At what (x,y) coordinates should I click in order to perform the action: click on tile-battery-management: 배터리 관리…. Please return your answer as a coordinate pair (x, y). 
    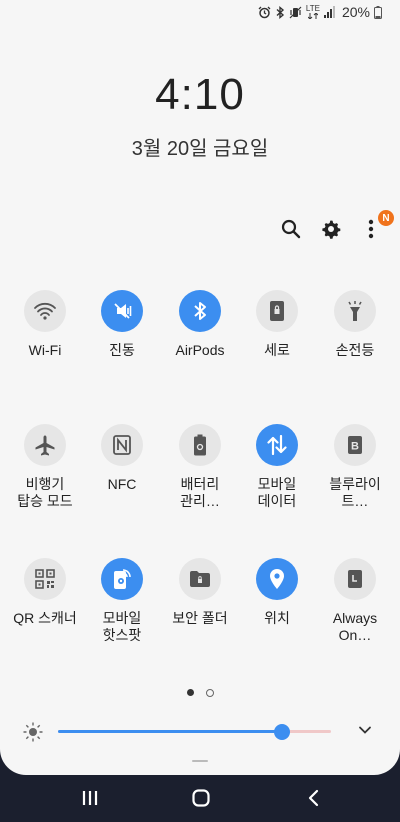
    Looking at the image, I should click on (200, 467).